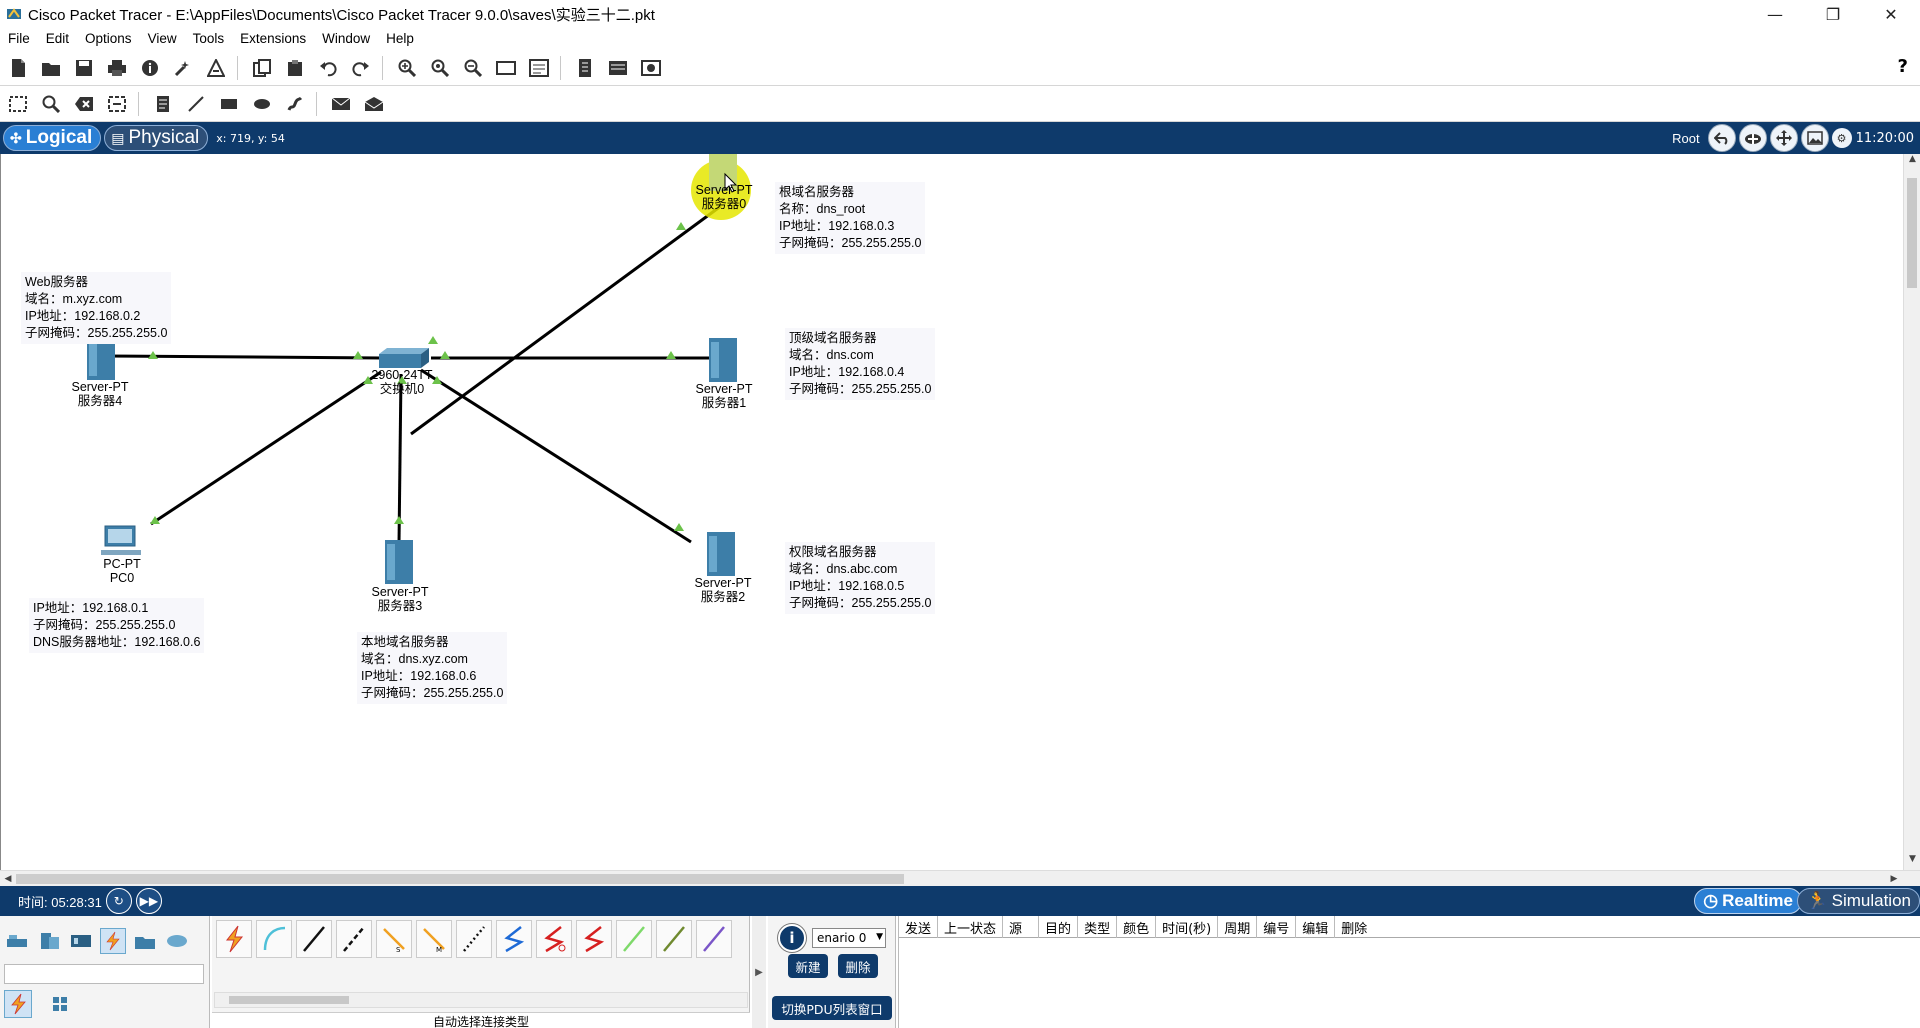  What do you see at coordinates (832, 1008) in the screenshot?
I see `toggle-pdu-list-button: 切换PDU列表窗口` at bounding box center [832, 1008].